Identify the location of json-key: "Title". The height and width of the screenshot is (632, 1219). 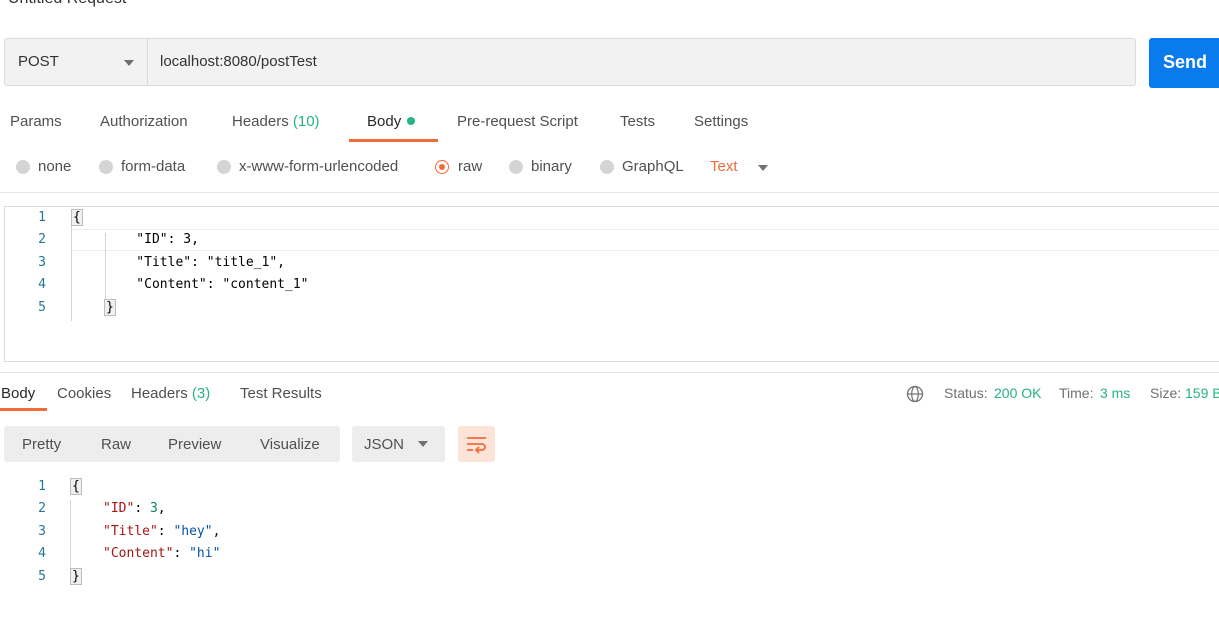
(130, 531).